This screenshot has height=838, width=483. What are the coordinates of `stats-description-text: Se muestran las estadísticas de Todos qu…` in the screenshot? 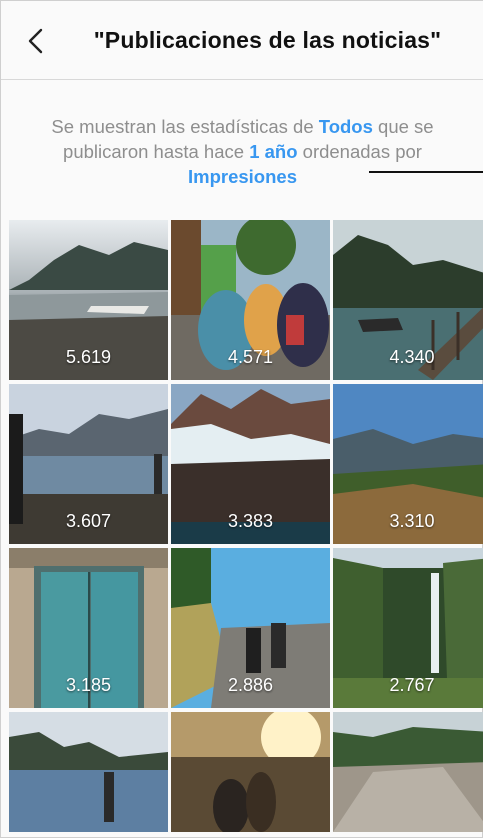 It's located at (242, 151).